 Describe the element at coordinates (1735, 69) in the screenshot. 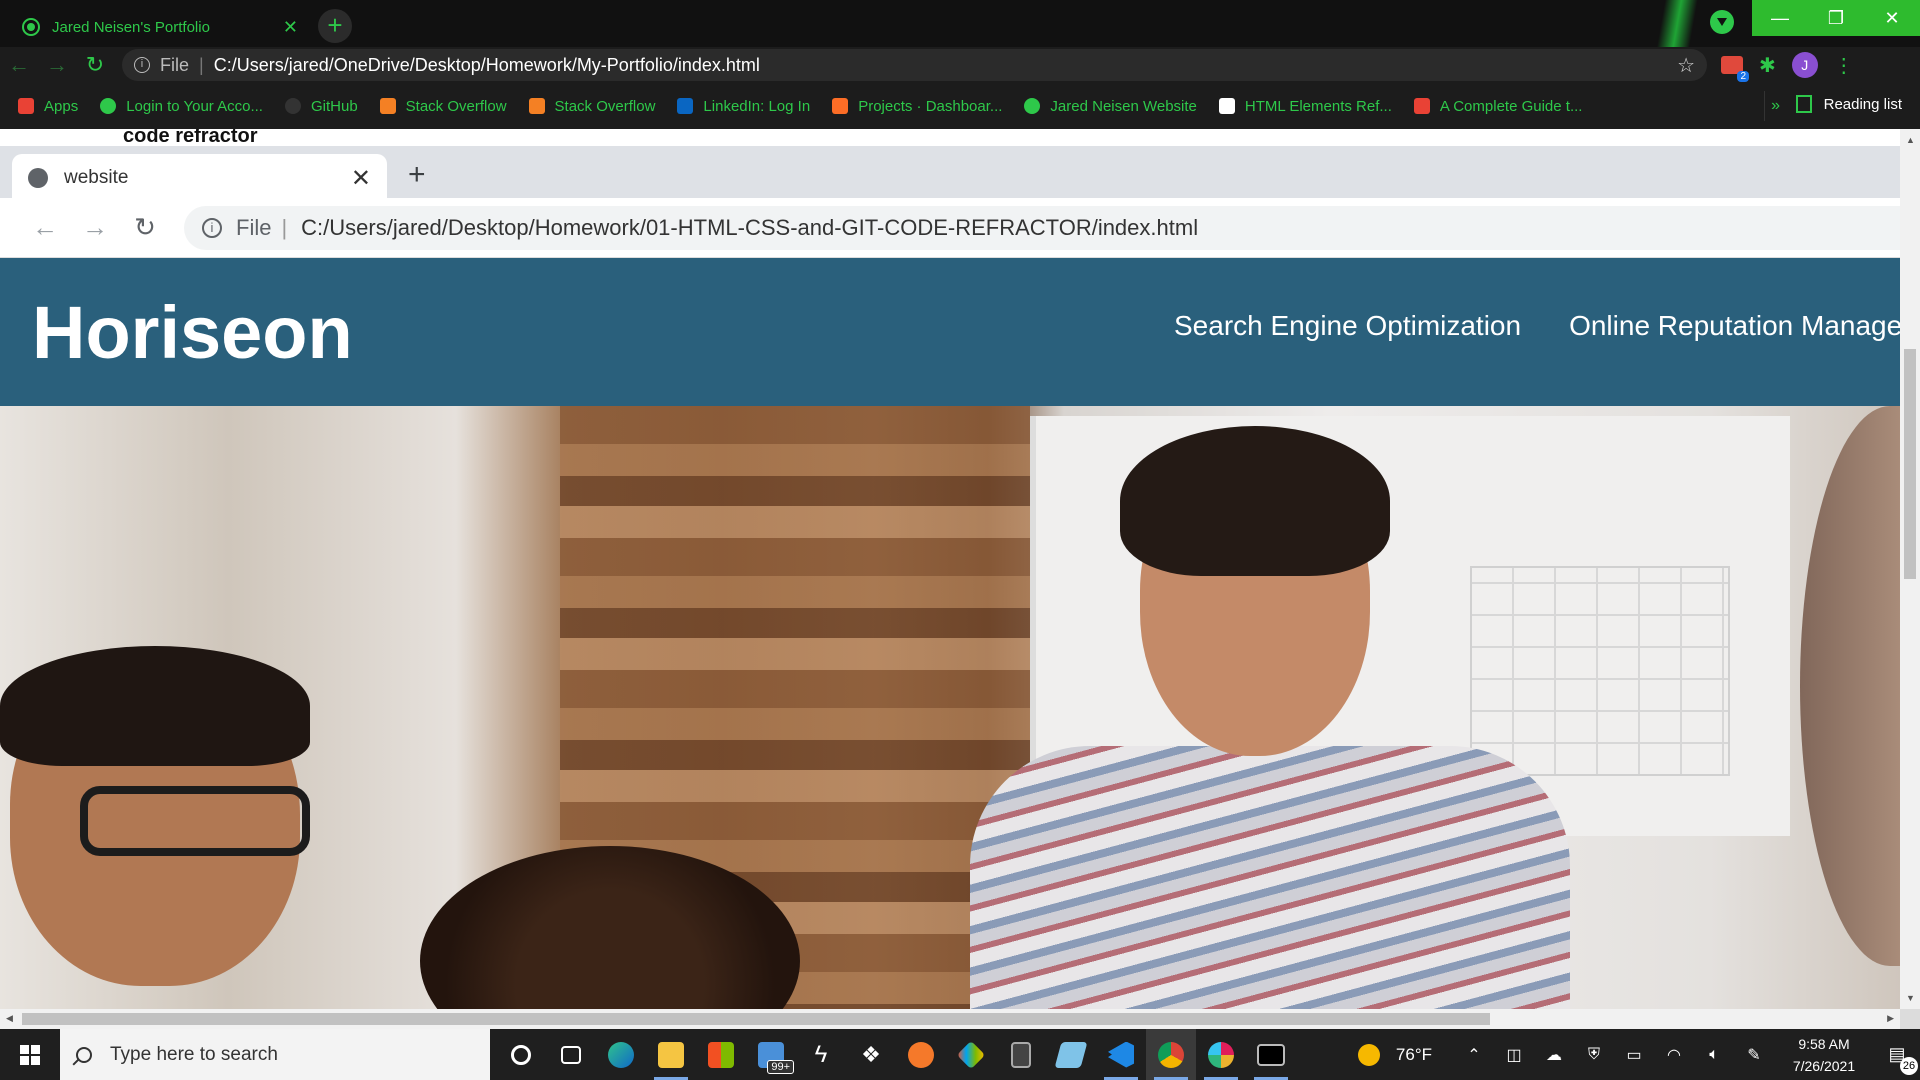

I see `extension-icon: 2` at that location.